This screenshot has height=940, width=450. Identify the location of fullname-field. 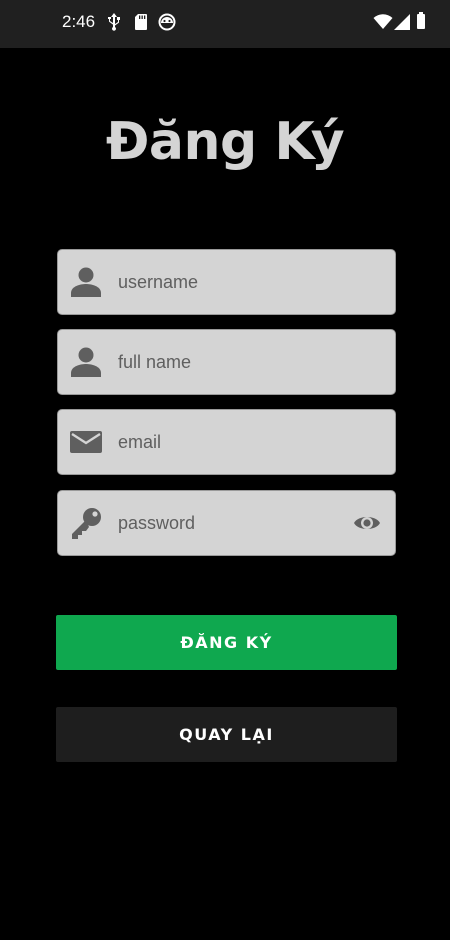
(226, 362).